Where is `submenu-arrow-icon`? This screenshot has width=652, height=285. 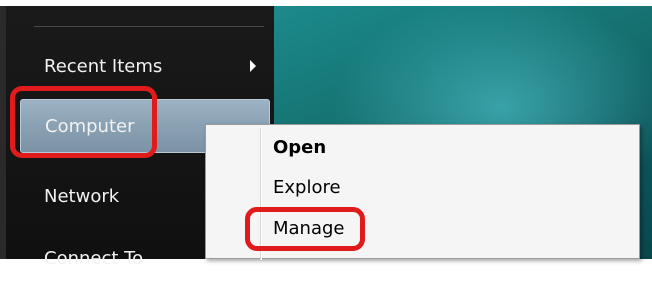 submenu-arrow-icon is located at coordinates (253, 66).